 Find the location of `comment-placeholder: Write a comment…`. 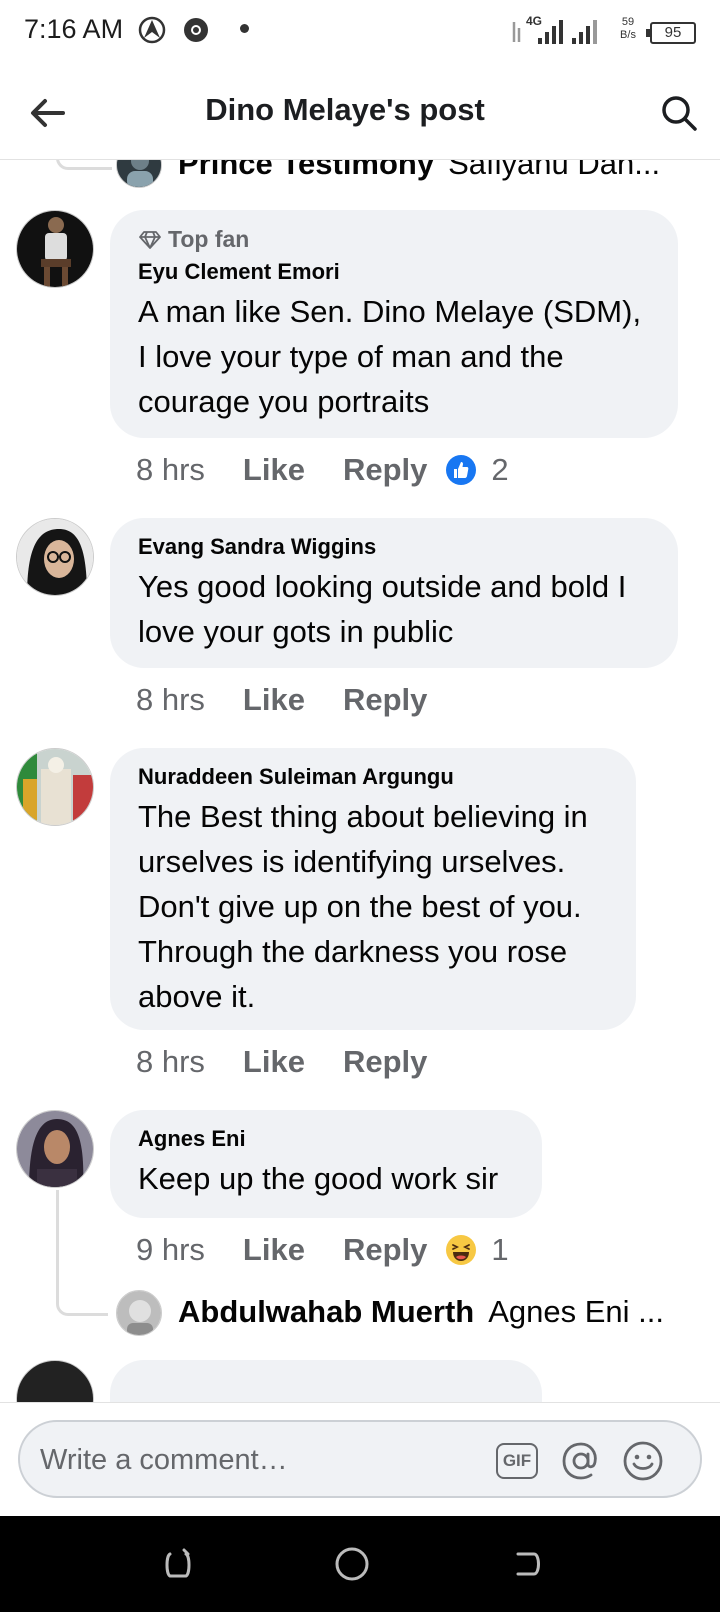

comment-placeholder: Write a comment… is located at coordinates (164, 1460).